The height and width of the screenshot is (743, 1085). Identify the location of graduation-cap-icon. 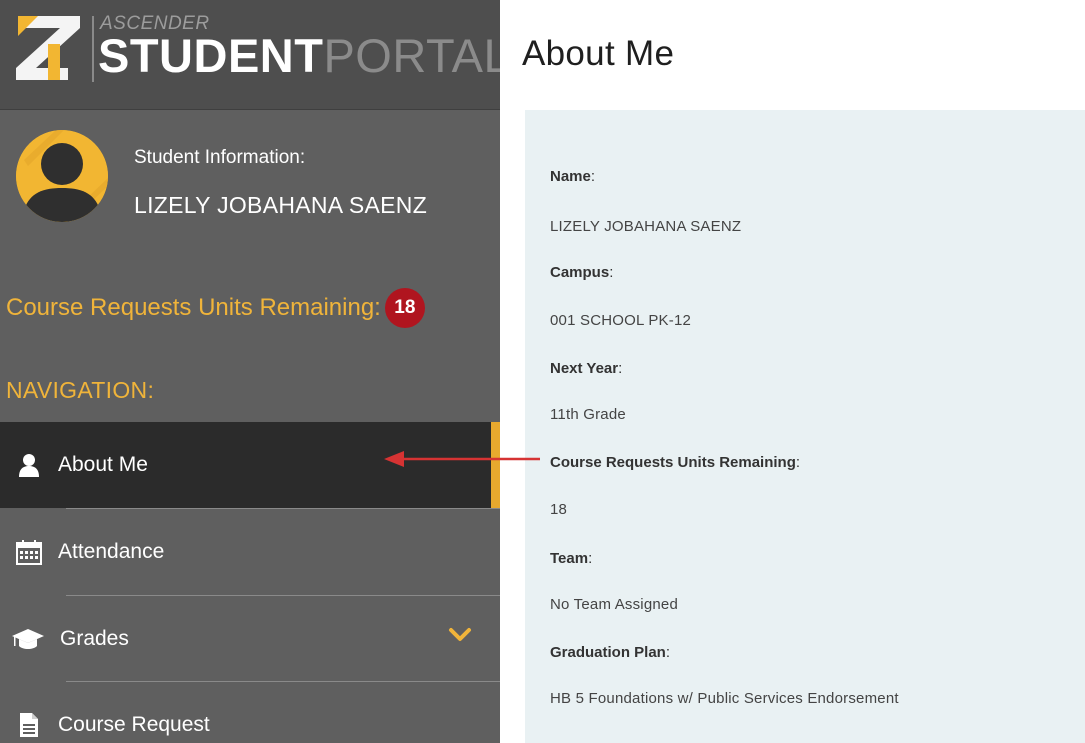
(28, 639).